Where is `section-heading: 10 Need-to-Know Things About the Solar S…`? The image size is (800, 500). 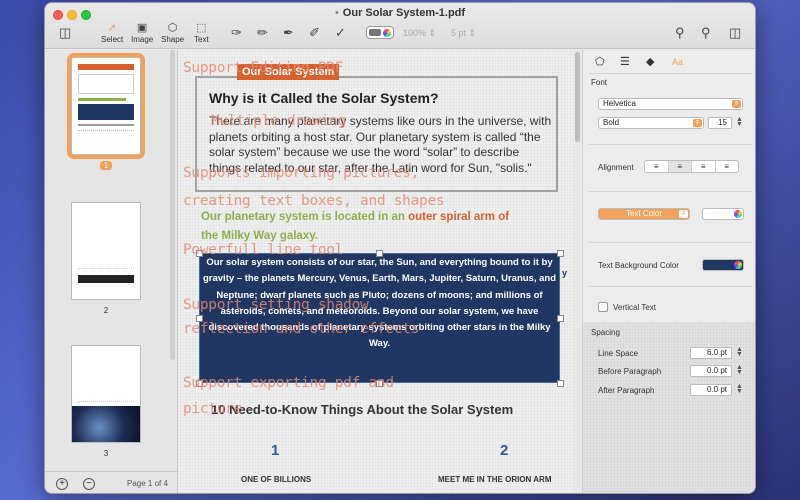
section-heading: 10 Need-to-Know Things About the Solar S… is located at coordinates (362, 409).